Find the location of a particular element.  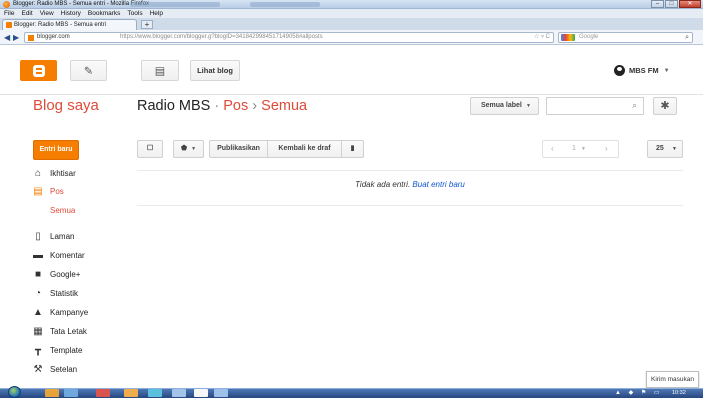

label-menu-button: ⬟ ▼ is located at coordinates (188, 149).